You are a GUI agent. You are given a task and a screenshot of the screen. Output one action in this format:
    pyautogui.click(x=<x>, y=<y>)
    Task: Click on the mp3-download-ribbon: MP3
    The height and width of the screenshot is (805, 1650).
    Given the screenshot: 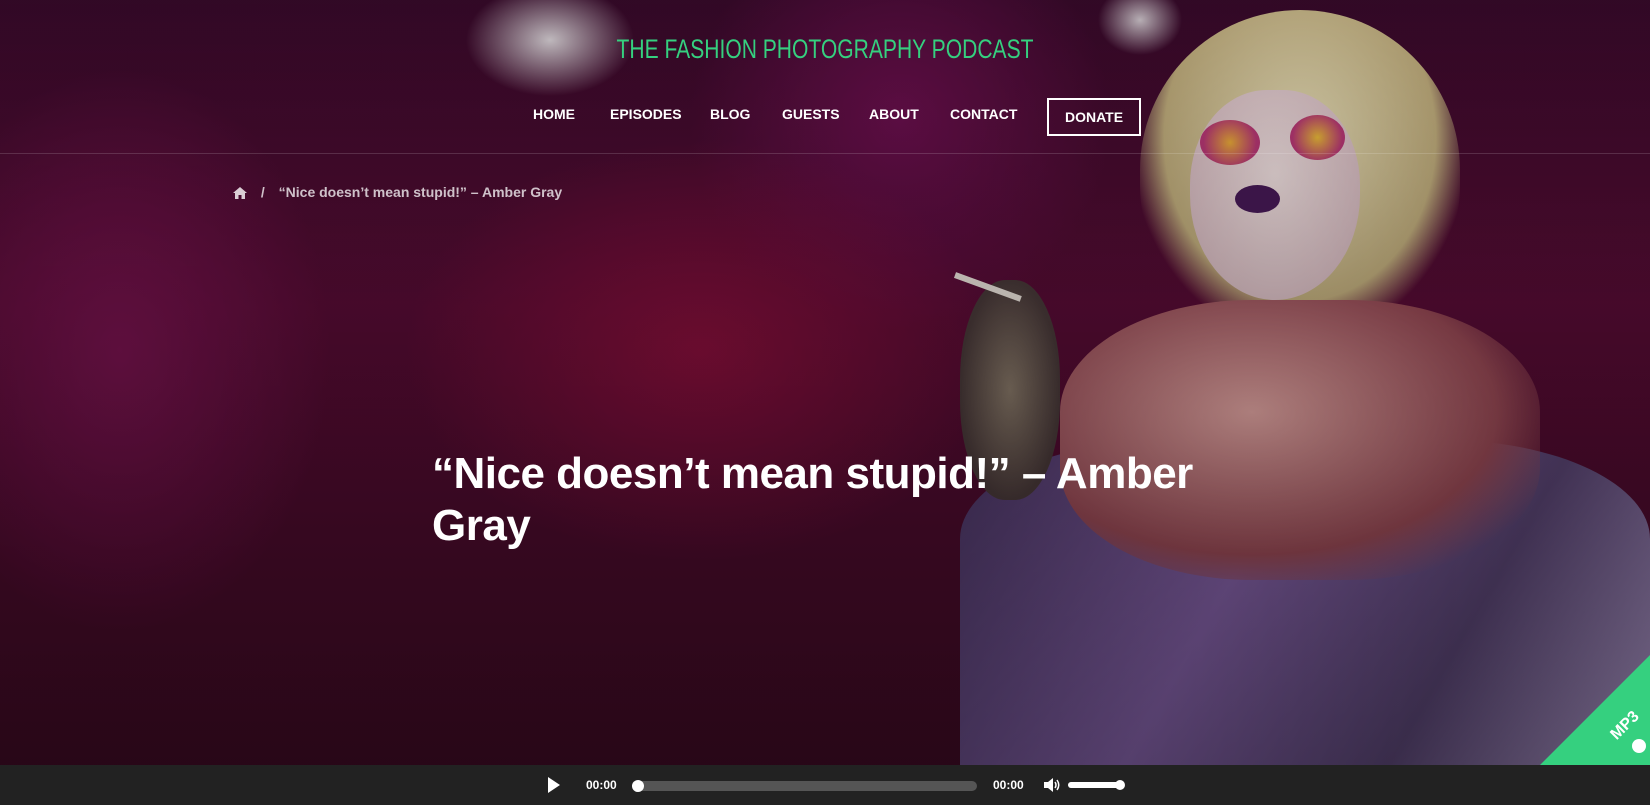 What is the action you would take?
    pyautogui.click(x=1595, y=710)
    